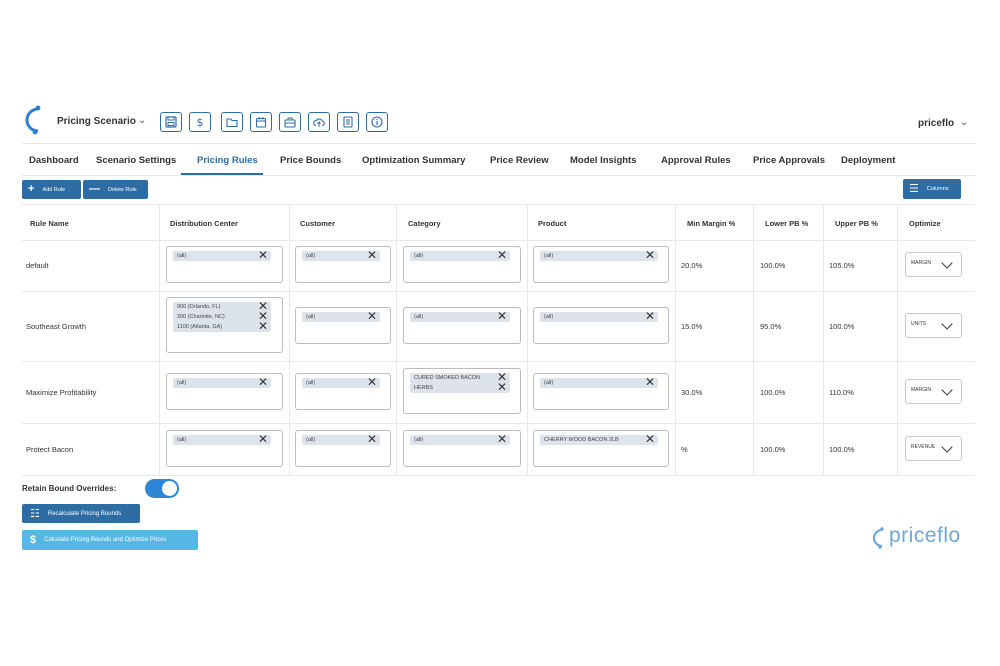  I want to click on optimize-select: UNITS, so click(933, 325).